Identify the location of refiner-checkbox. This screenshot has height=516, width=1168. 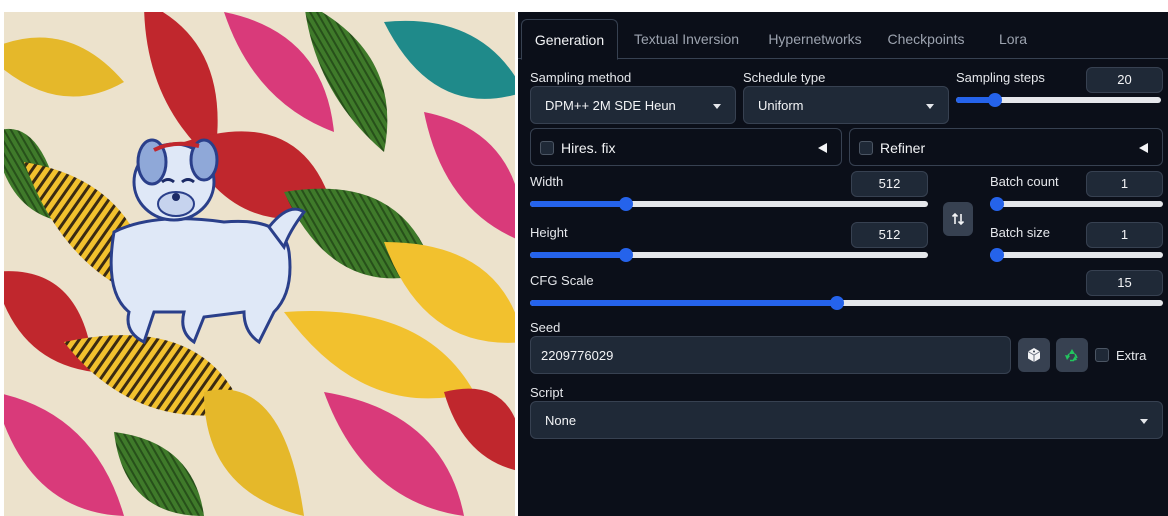
(866, 148).